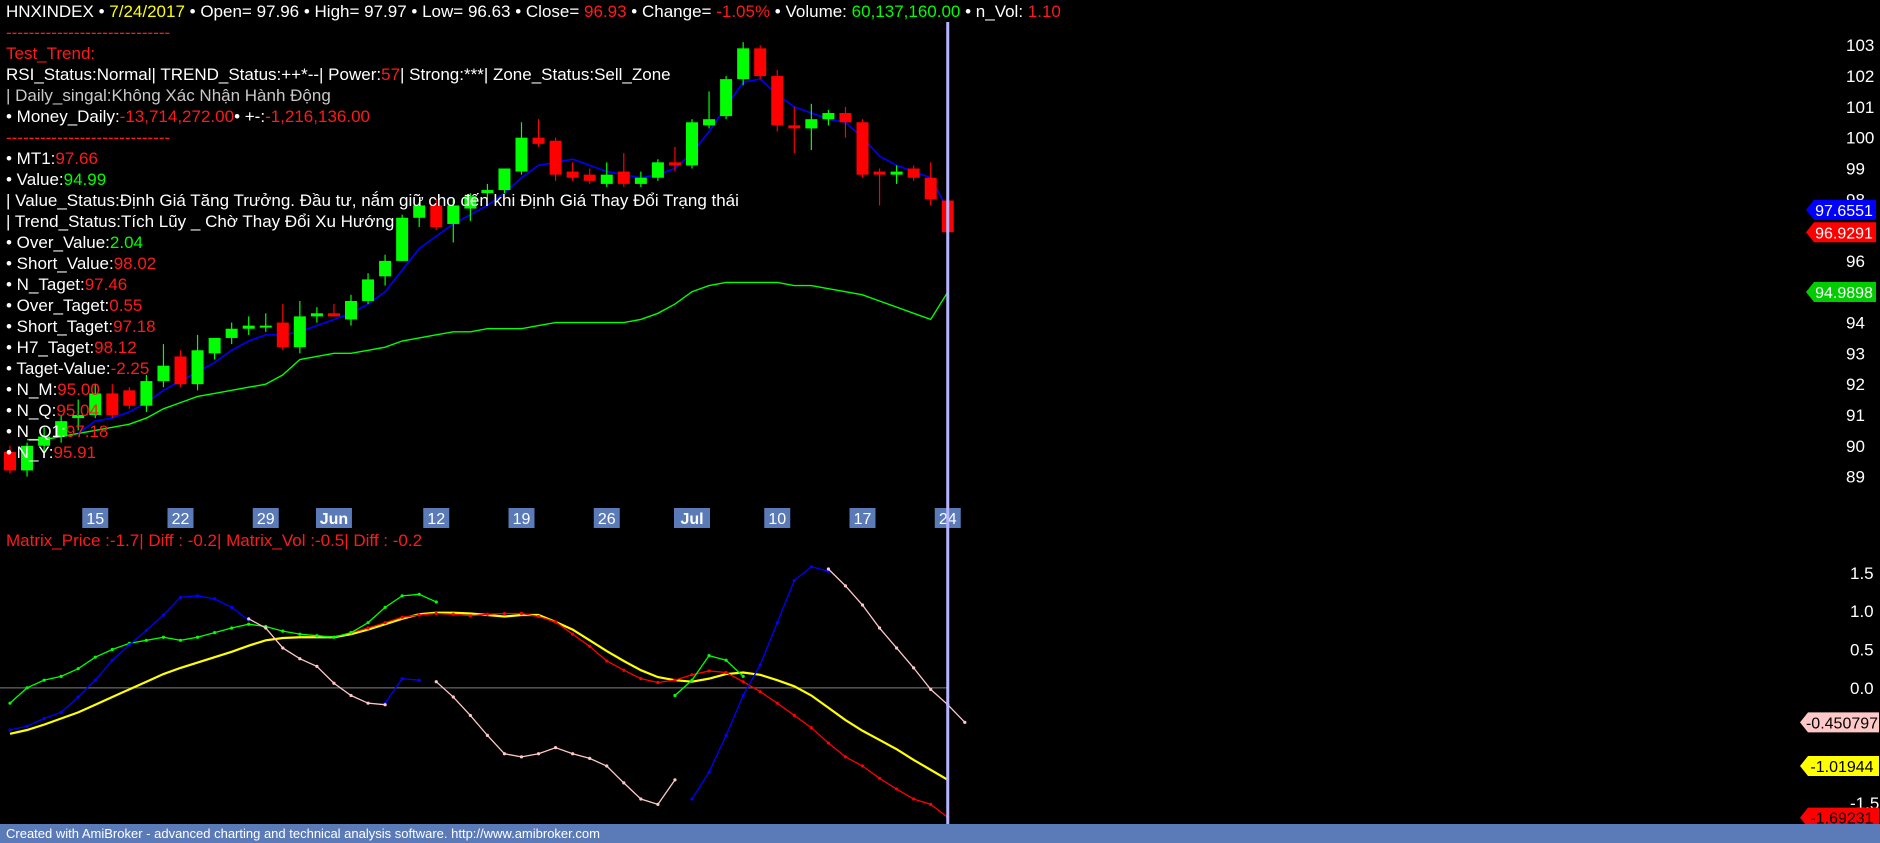  What do you see at coordinates (1855, 353) in the screenshot?
I see `price-y-tick: 93` at bounding box center [1855, 353].